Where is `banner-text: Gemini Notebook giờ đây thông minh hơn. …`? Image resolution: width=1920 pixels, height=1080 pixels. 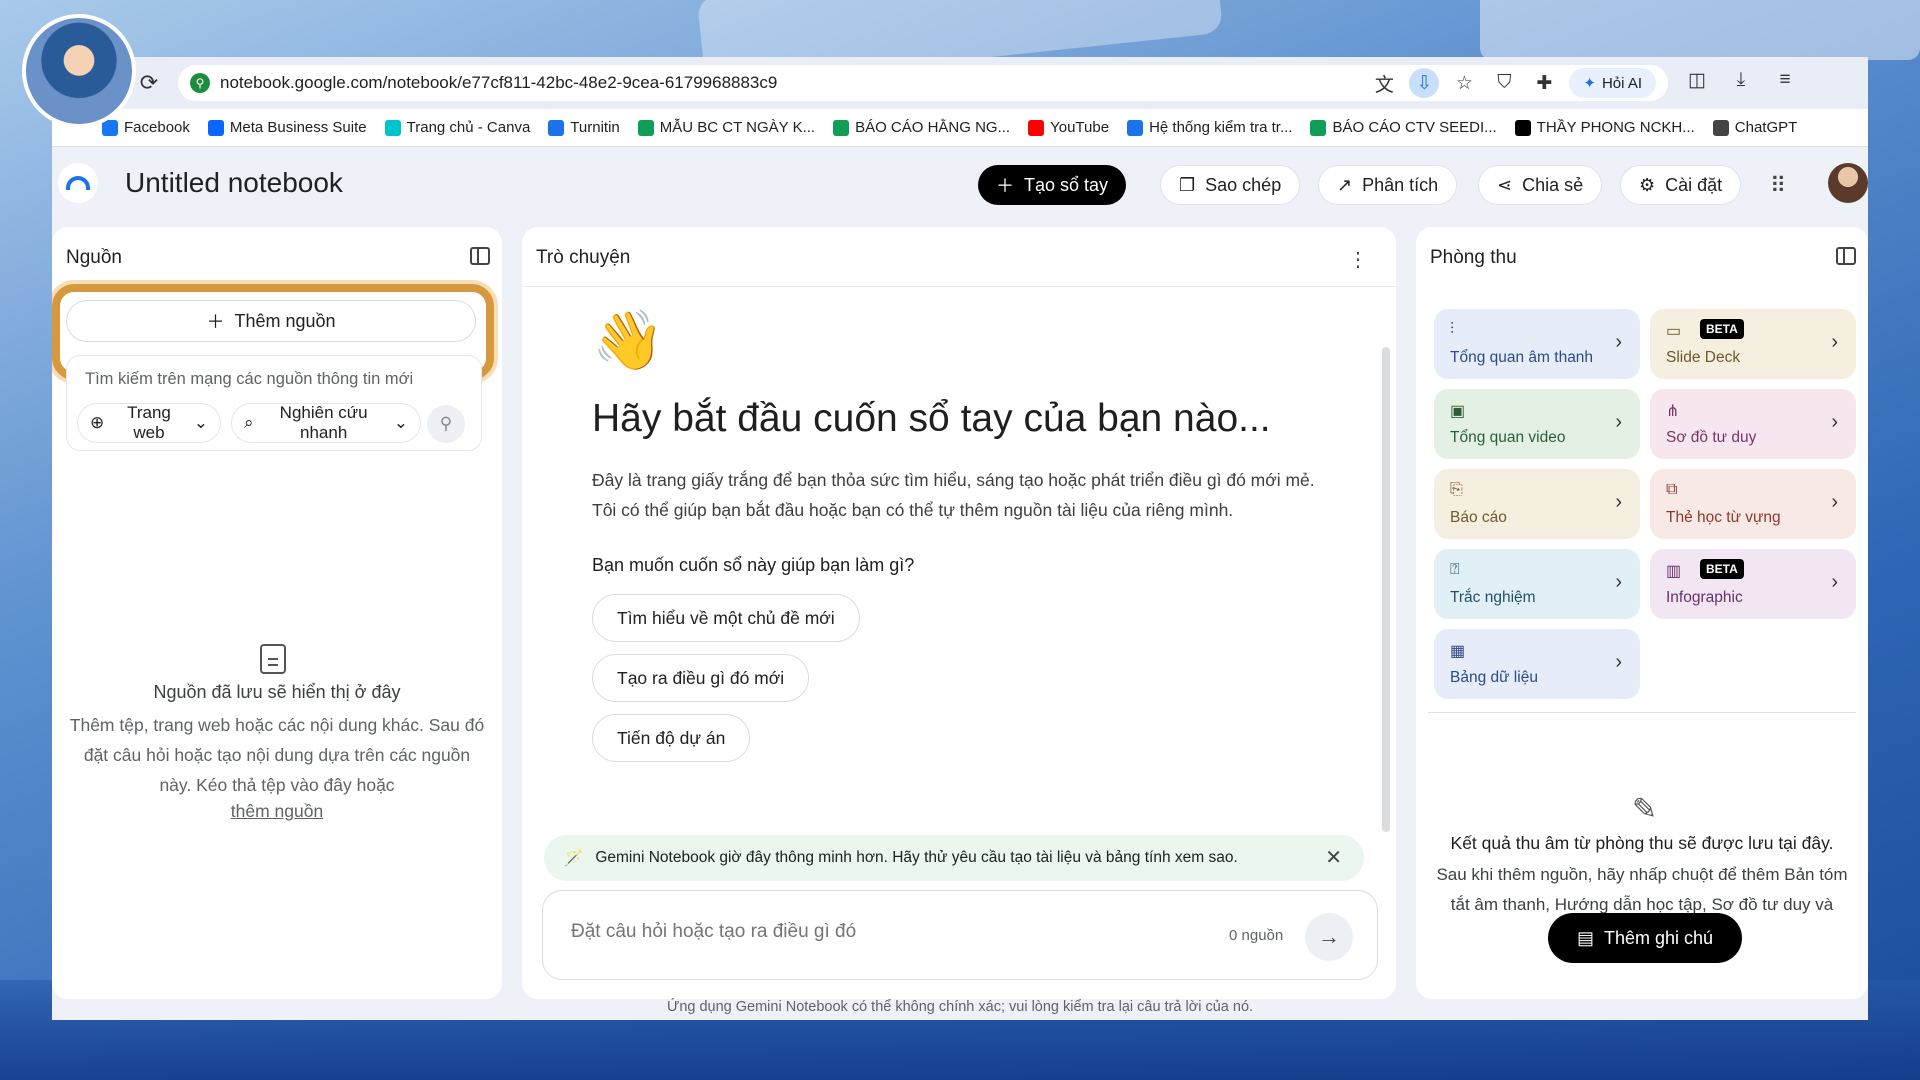
banner-text: Gemini Notebook giờ đây thông minh hơn. … is located at coordinates (916, 857).